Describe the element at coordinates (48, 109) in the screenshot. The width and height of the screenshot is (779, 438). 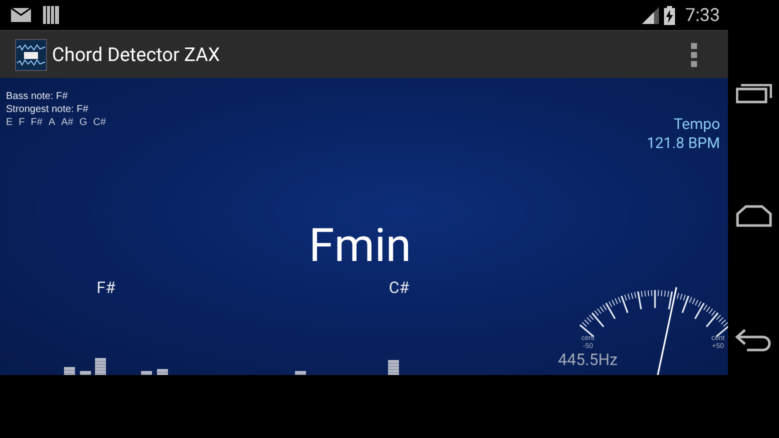
I see `strongest-note-label: Strongest note: F#` at that location.